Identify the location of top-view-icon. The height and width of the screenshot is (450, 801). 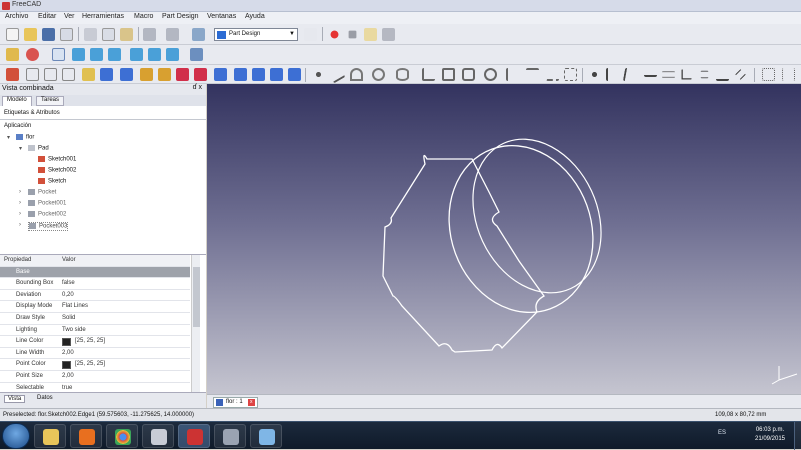
(96, 54).